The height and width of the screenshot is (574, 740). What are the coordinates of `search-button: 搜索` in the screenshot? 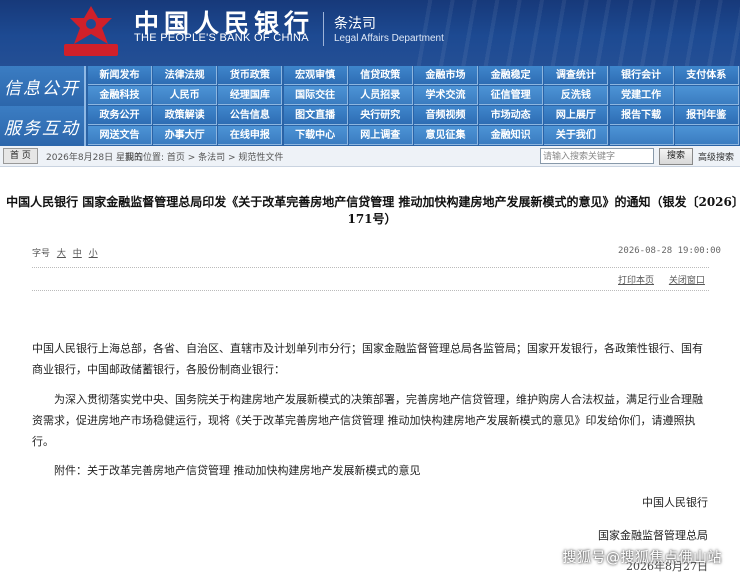 It's located at (676, 156).